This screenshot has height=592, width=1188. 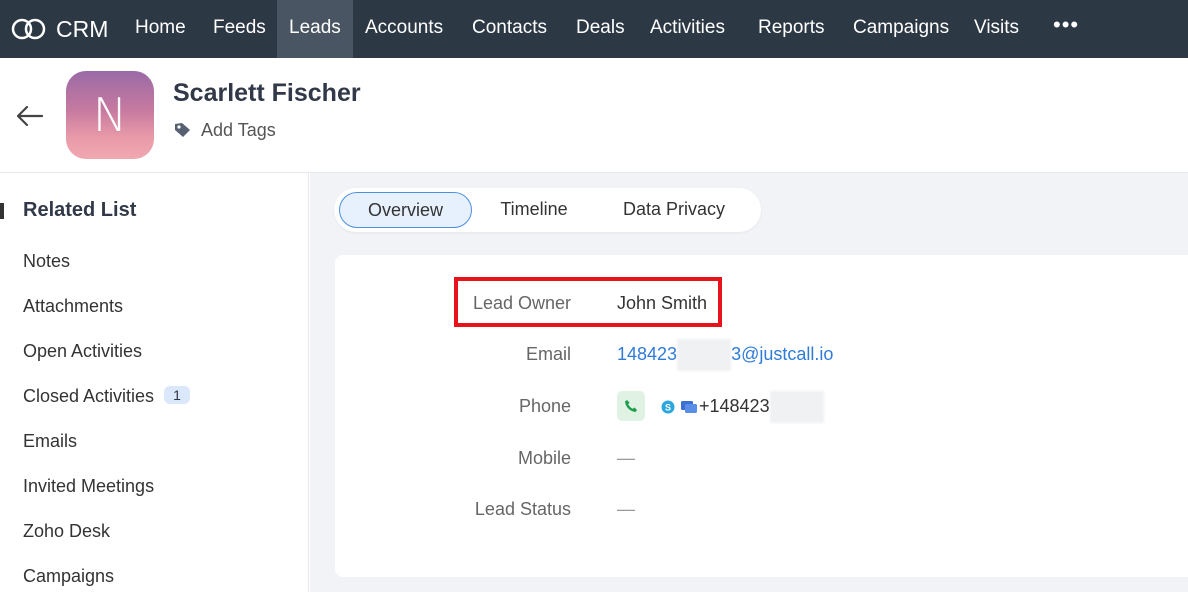 I want to click on arrow-left-icon, so click(x=30, y=116).